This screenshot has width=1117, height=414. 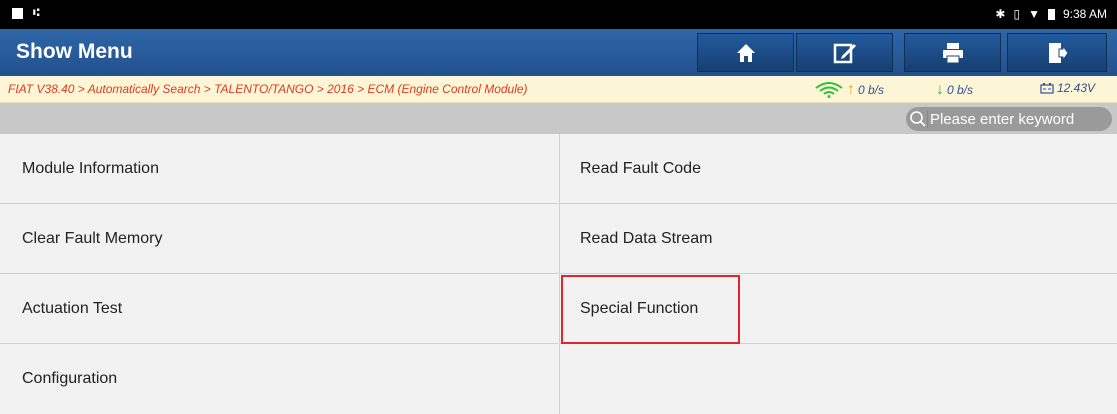 What do you see at coordinates (918, 119) in the screenshot?
I see `search-icon` at bounding box center [918, 119].